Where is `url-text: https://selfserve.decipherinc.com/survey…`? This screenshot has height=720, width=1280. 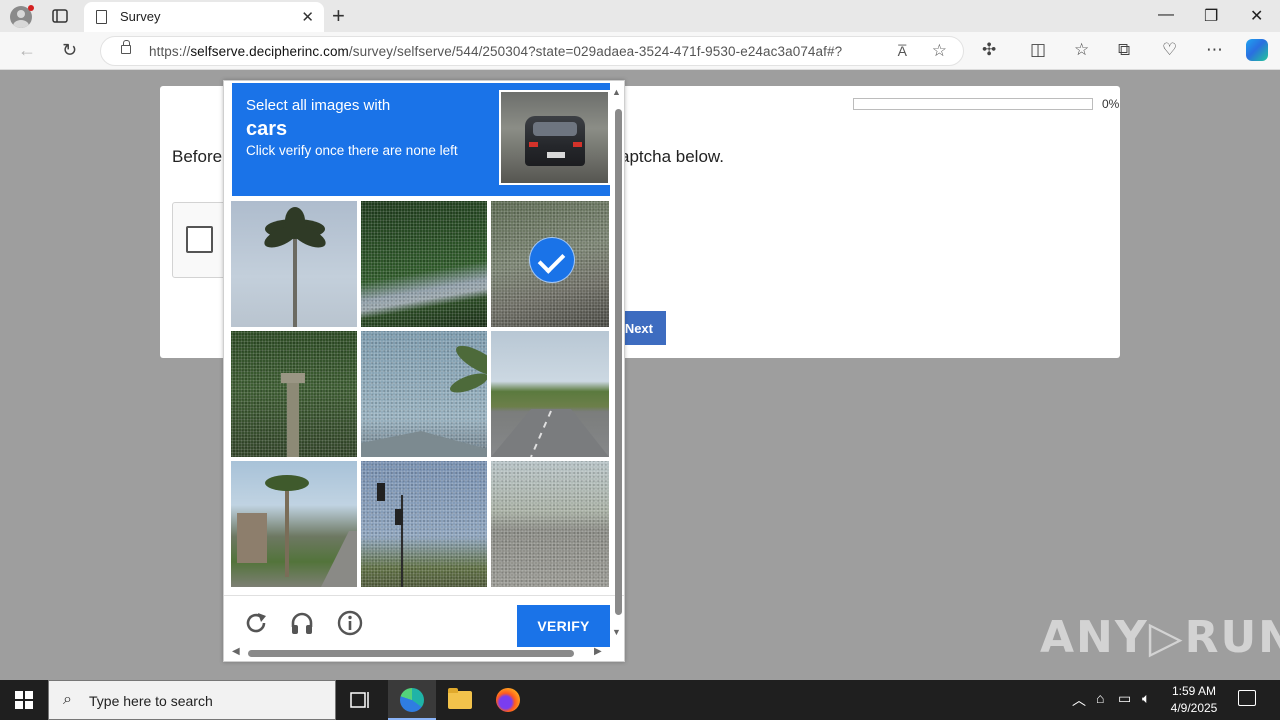
url-text: https://selfserve.decipherinc.com/survey… is located at coordinates (495, 51).